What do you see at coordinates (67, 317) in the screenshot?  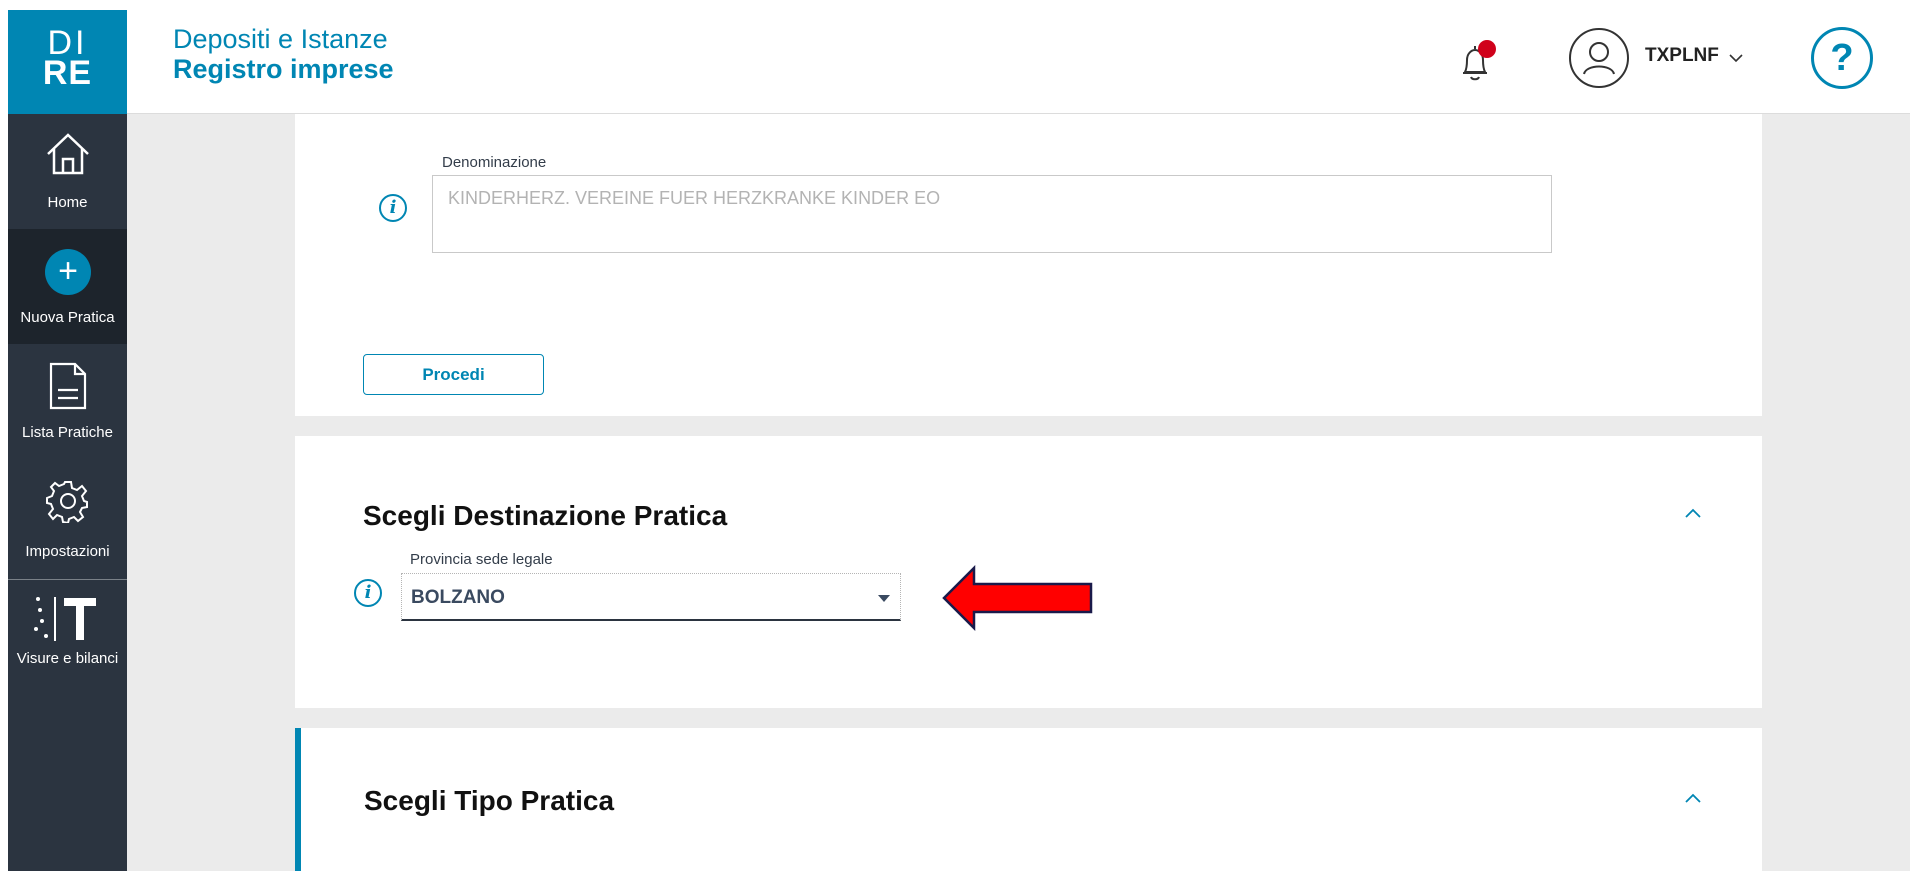 I see `sidebar-item-label: Nuova Pratica` at bounding box center [67, 317].